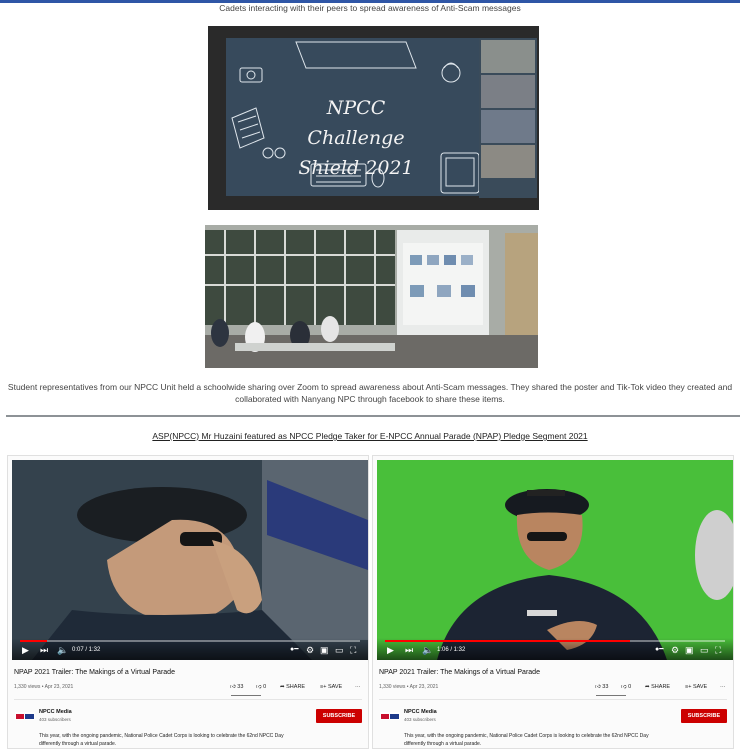  I want to click on player-controls: ▶ ⏭ 🔈 0:07 / 1:32 ●━ ⚙ ▣ ▭ ⛶, so click(190, 649).